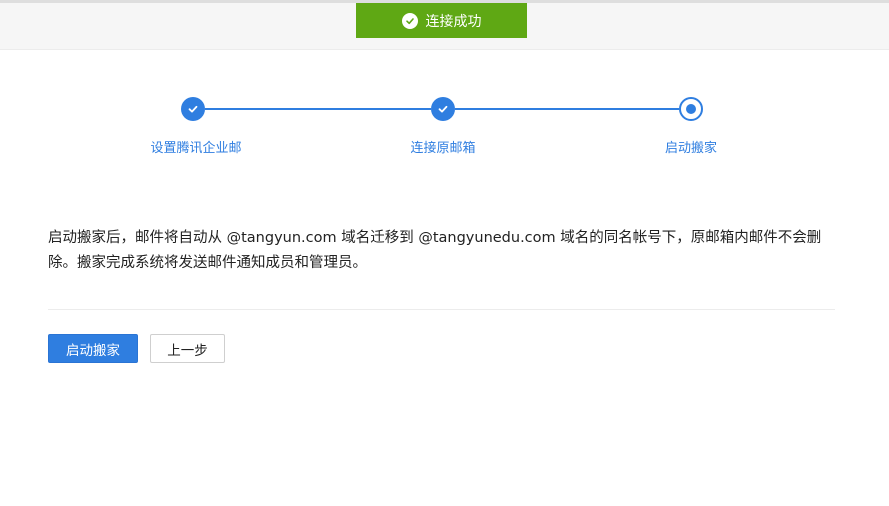  Describe the element at coordinates (193, 109) in the screenshot. I see `step-1-check-icon` at that location.